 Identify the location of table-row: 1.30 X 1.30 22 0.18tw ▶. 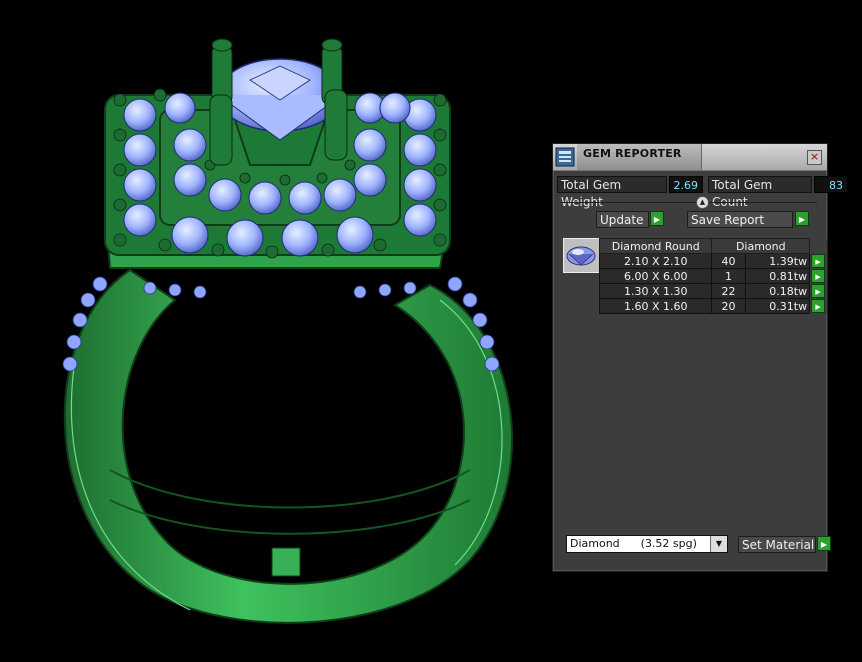
(712, 291).